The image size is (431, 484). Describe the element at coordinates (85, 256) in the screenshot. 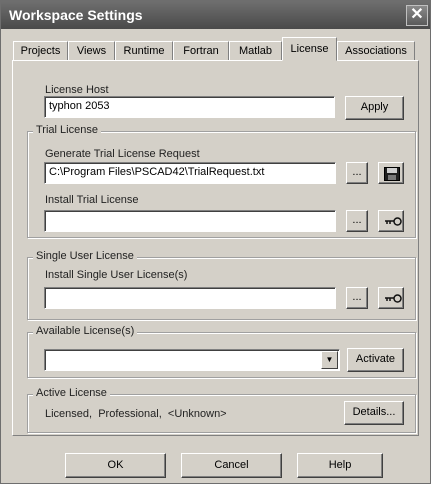

I see `single-user-legend: Single User License` at that location.